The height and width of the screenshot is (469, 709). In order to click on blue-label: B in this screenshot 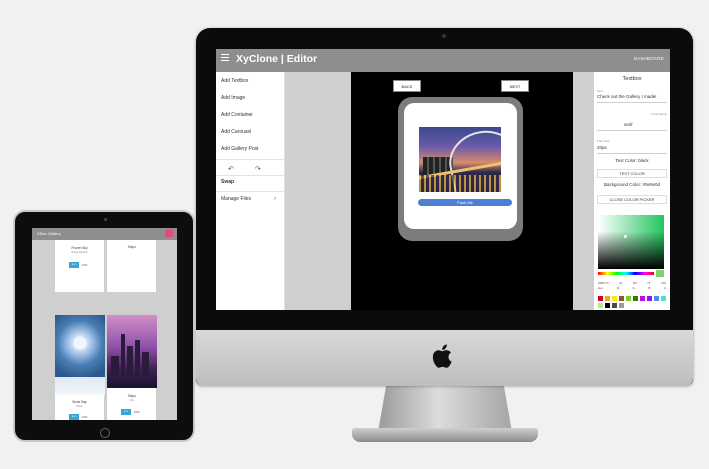, I will do `click(649, 288)`.